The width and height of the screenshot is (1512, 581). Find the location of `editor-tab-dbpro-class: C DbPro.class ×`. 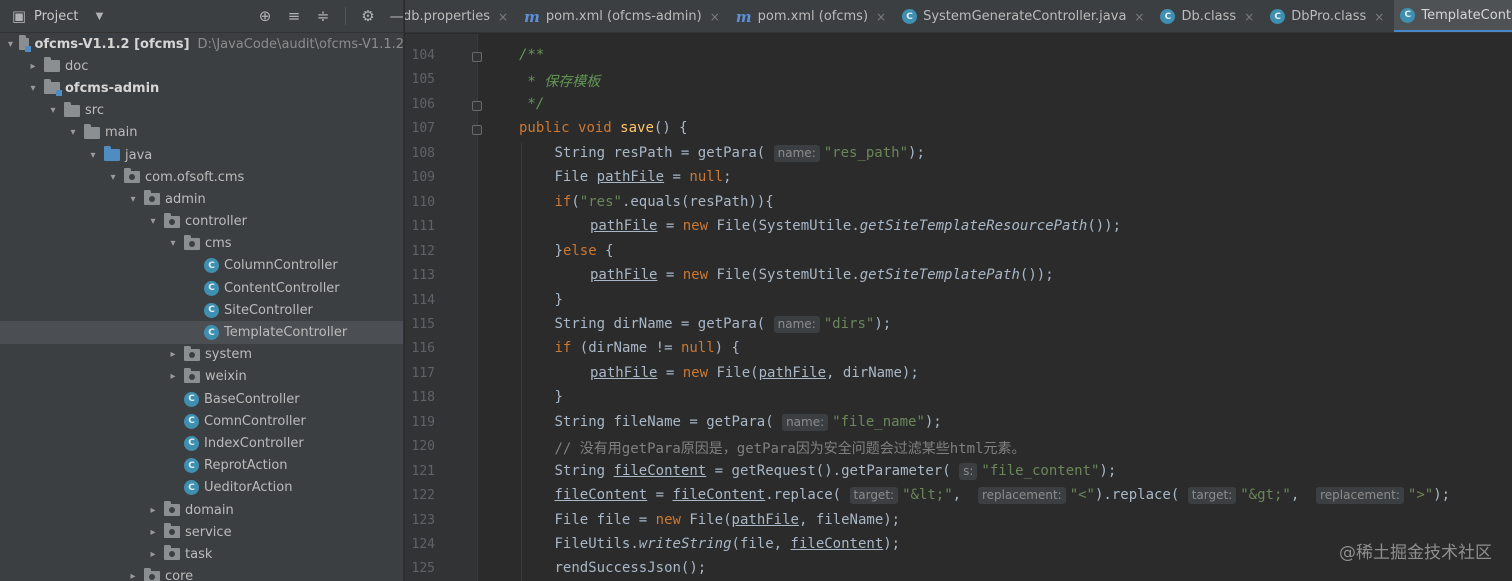

editor-tab-dbpro-class: C DbPro.class × is located at coordinates (1329, 16).